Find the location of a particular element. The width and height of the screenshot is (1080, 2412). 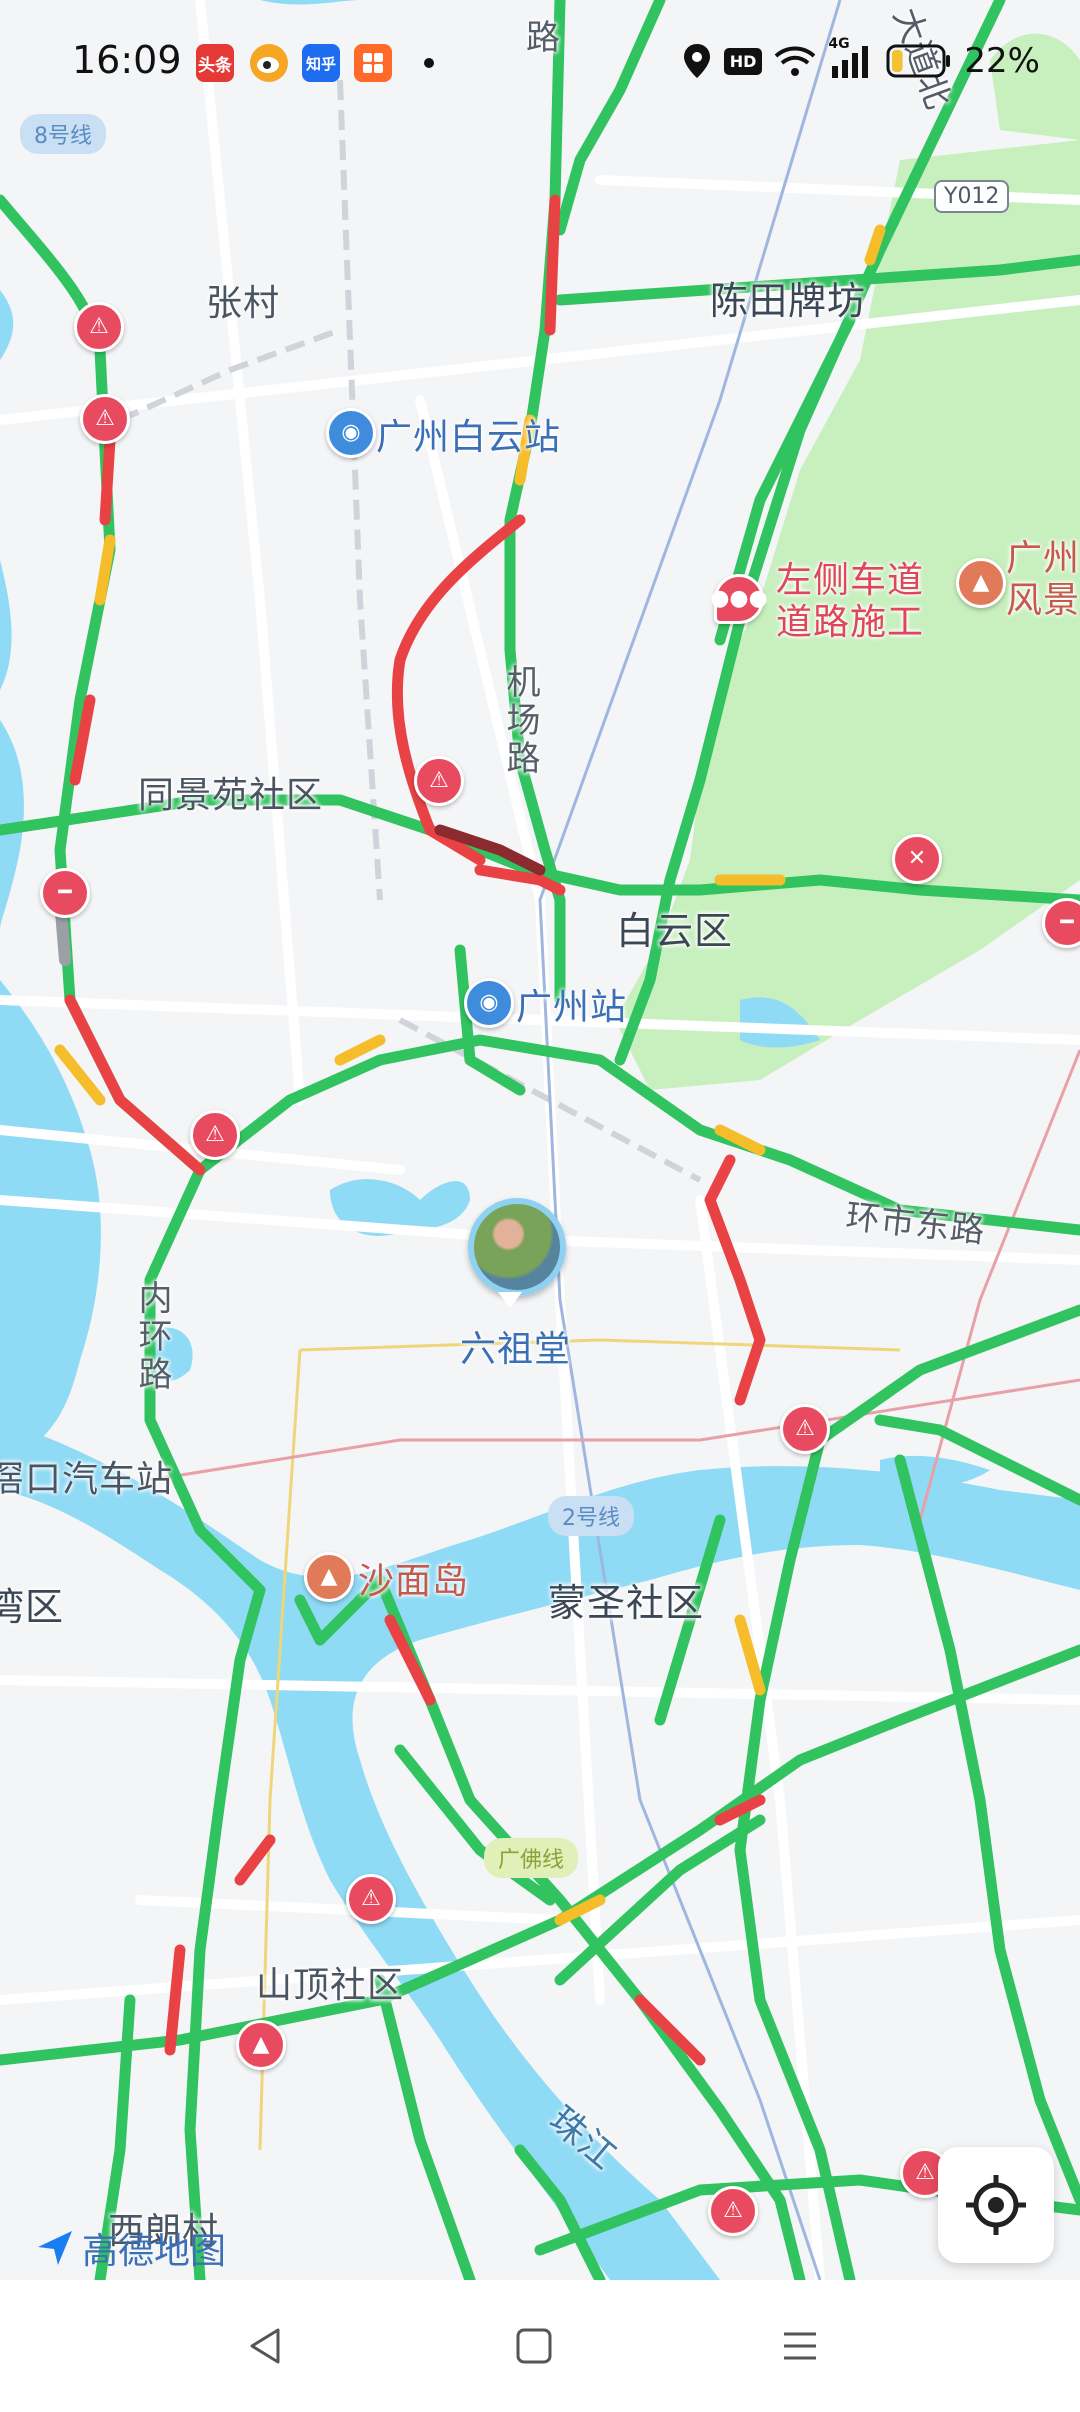

attribution-text: 高德地图 is located at coordinates (154, 2251).